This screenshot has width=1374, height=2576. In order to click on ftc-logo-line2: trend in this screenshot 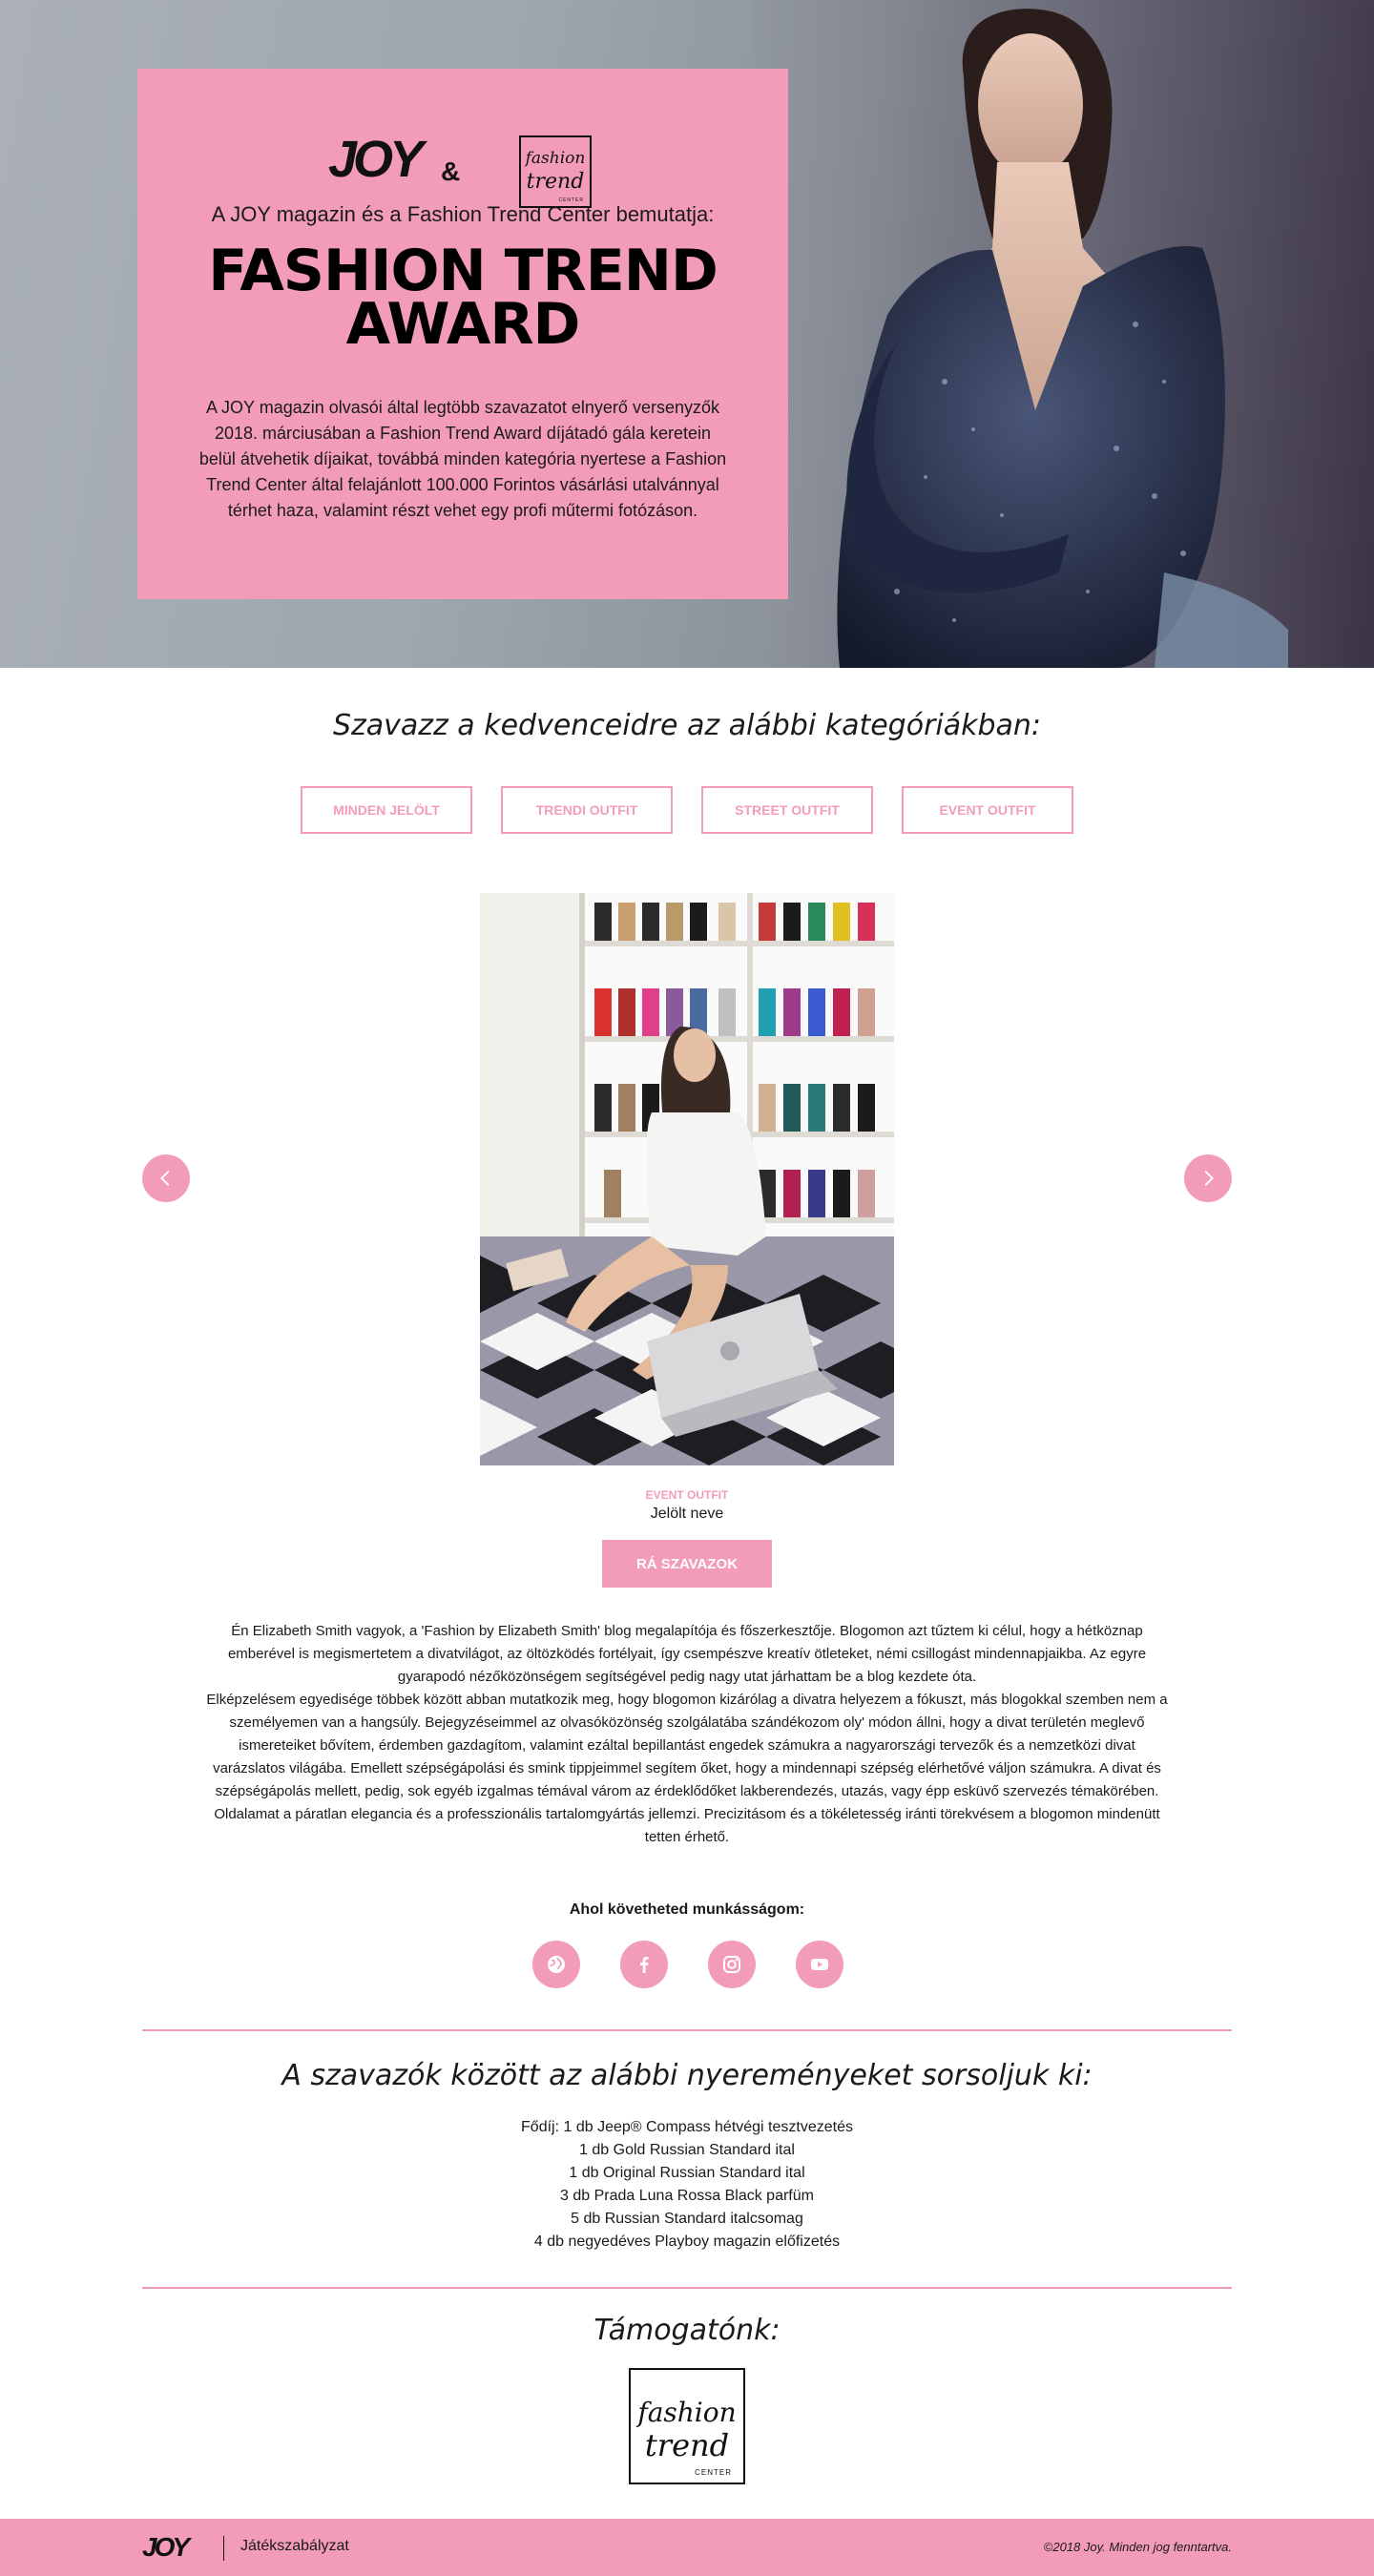, I will do `click(555, 182)`.